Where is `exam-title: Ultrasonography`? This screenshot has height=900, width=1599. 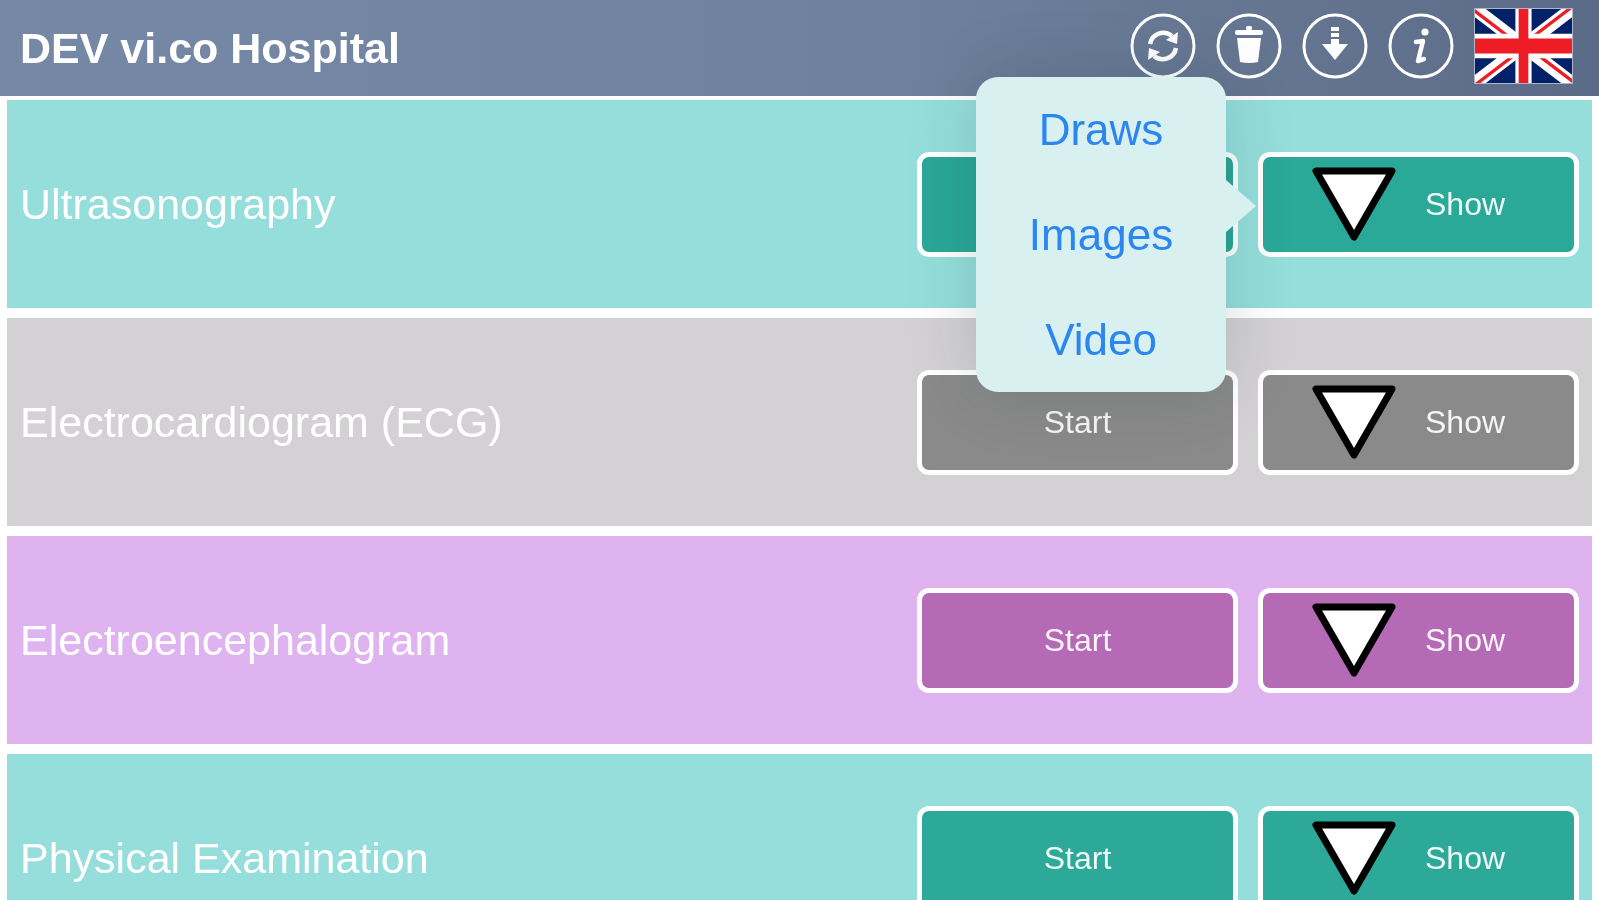 exam-title: Ultrasonography is located at coordinates (178, 204).